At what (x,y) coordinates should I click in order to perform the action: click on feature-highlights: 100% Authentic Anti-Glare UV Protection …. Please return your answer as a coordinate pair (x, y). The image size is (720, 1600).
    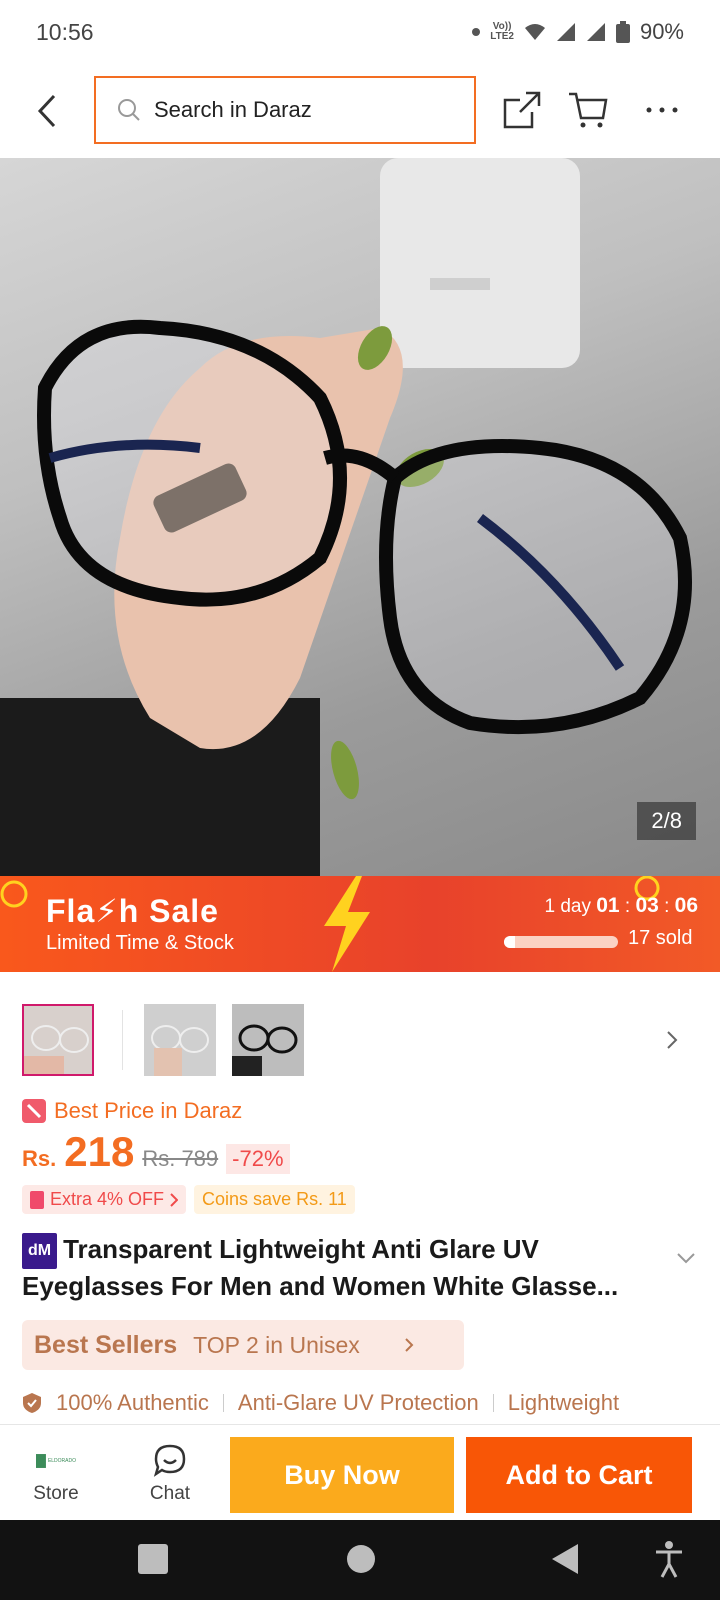
    Looking at the image, I should click on (371, 1403).